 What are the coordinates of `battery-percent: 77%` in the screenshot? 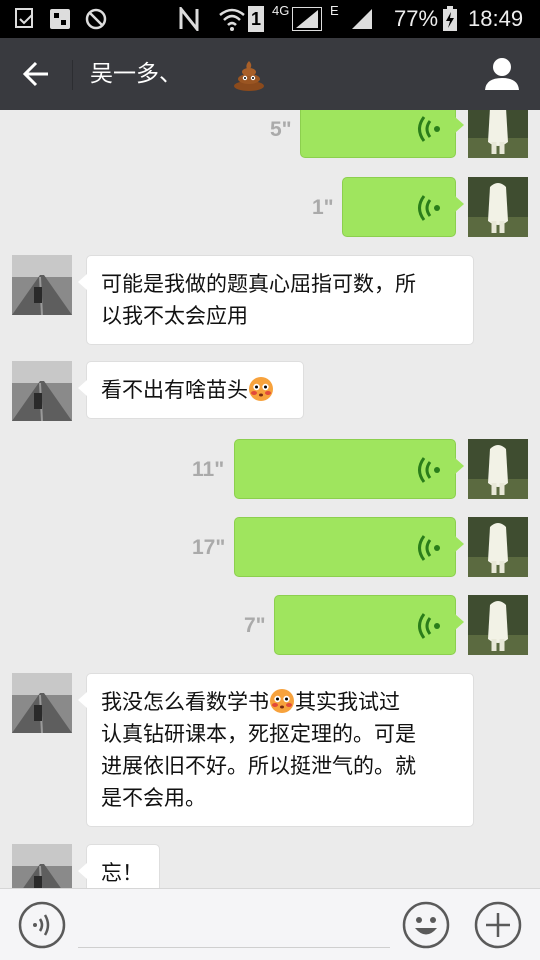 It's located at (416, 18).